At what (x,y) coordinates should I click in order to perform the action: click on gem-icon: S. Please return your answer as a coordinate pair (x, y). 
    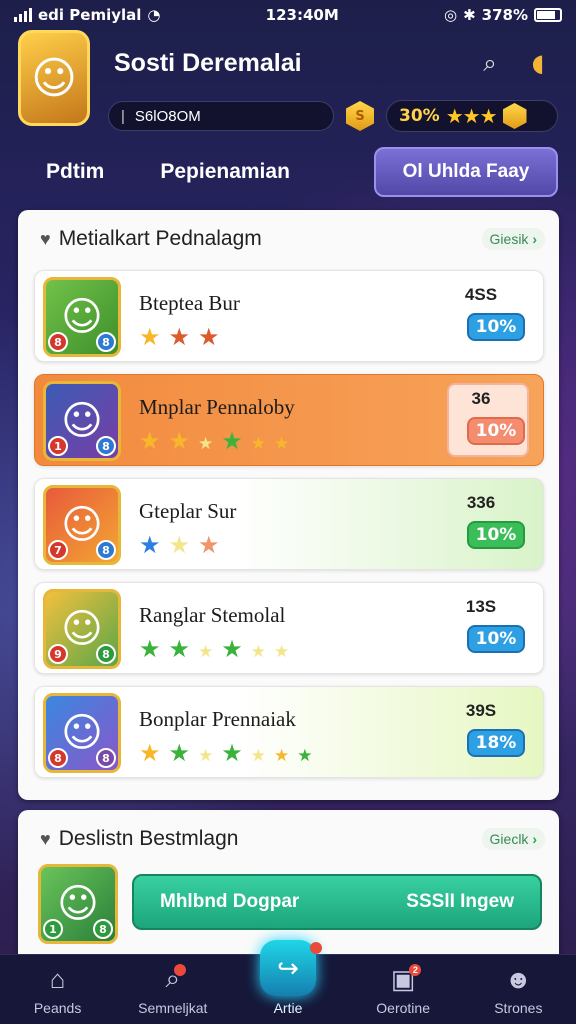
    Looking at the image, I should click on (360, 116).